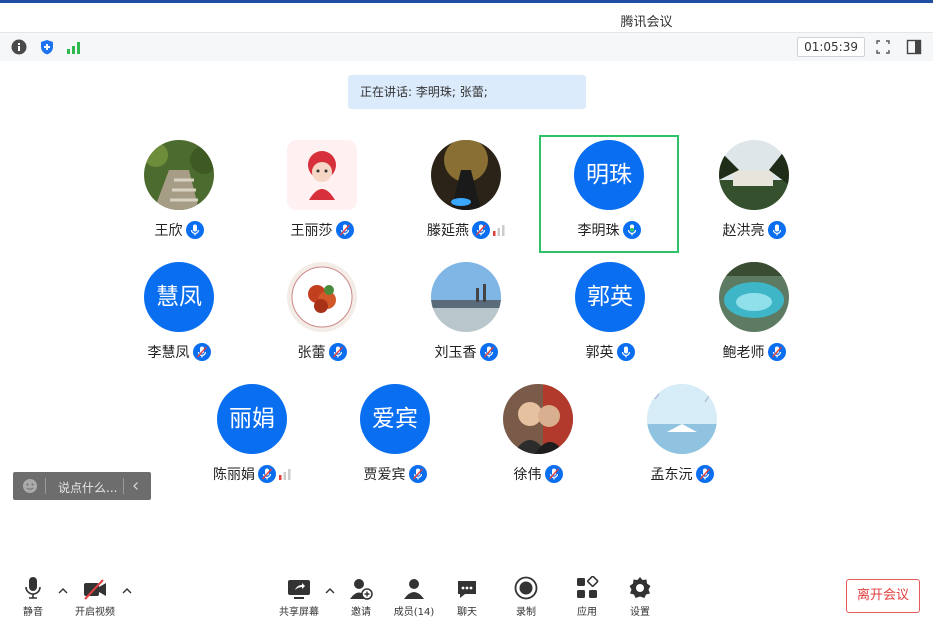 This screenshot has width=933, height=627. I want to click on participant-tile: 孟东沅, so click(682, 438).